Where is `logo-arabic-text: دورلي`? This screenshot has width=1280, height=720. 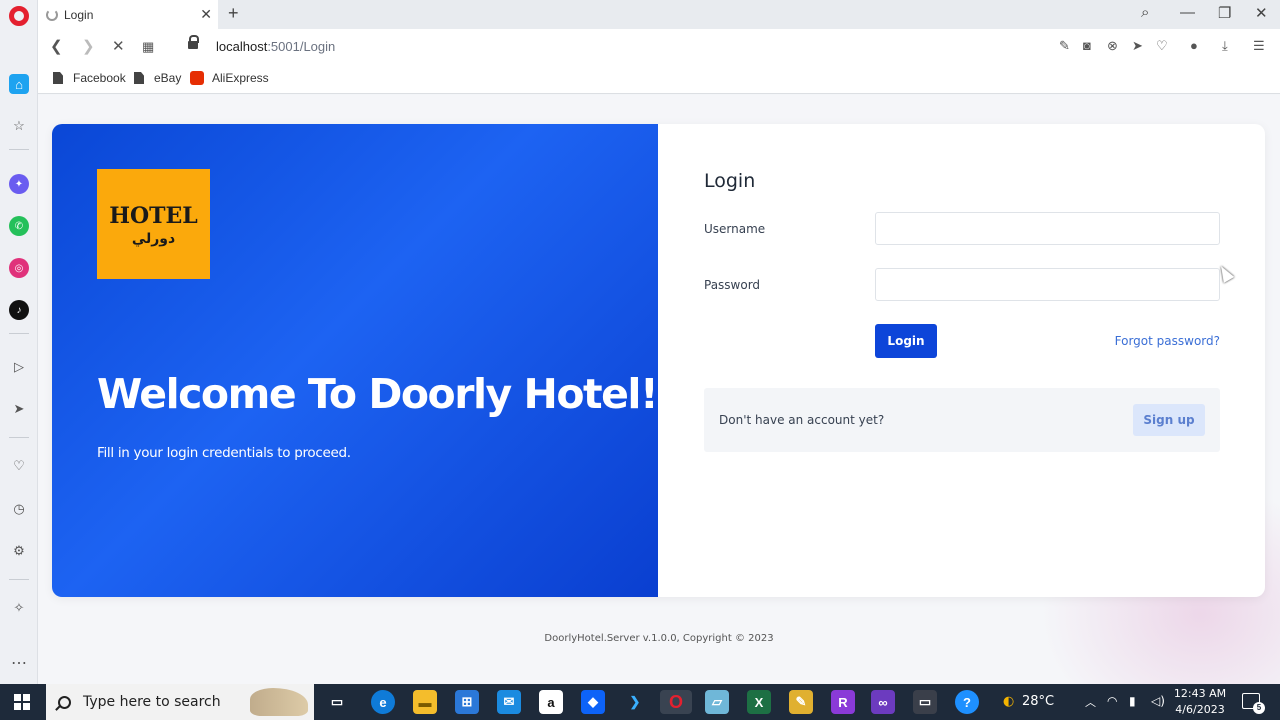 logo-arabic-text: دورلي is located at coordinates (153, 239).